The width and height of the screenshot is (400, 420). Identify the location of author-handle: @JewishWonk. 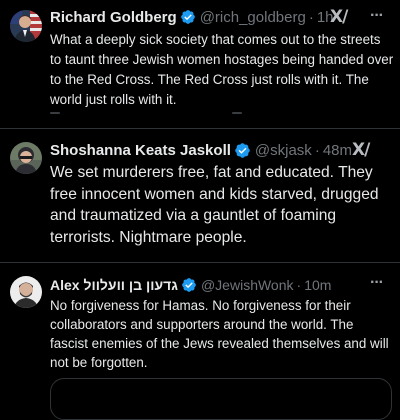
(247, 285).